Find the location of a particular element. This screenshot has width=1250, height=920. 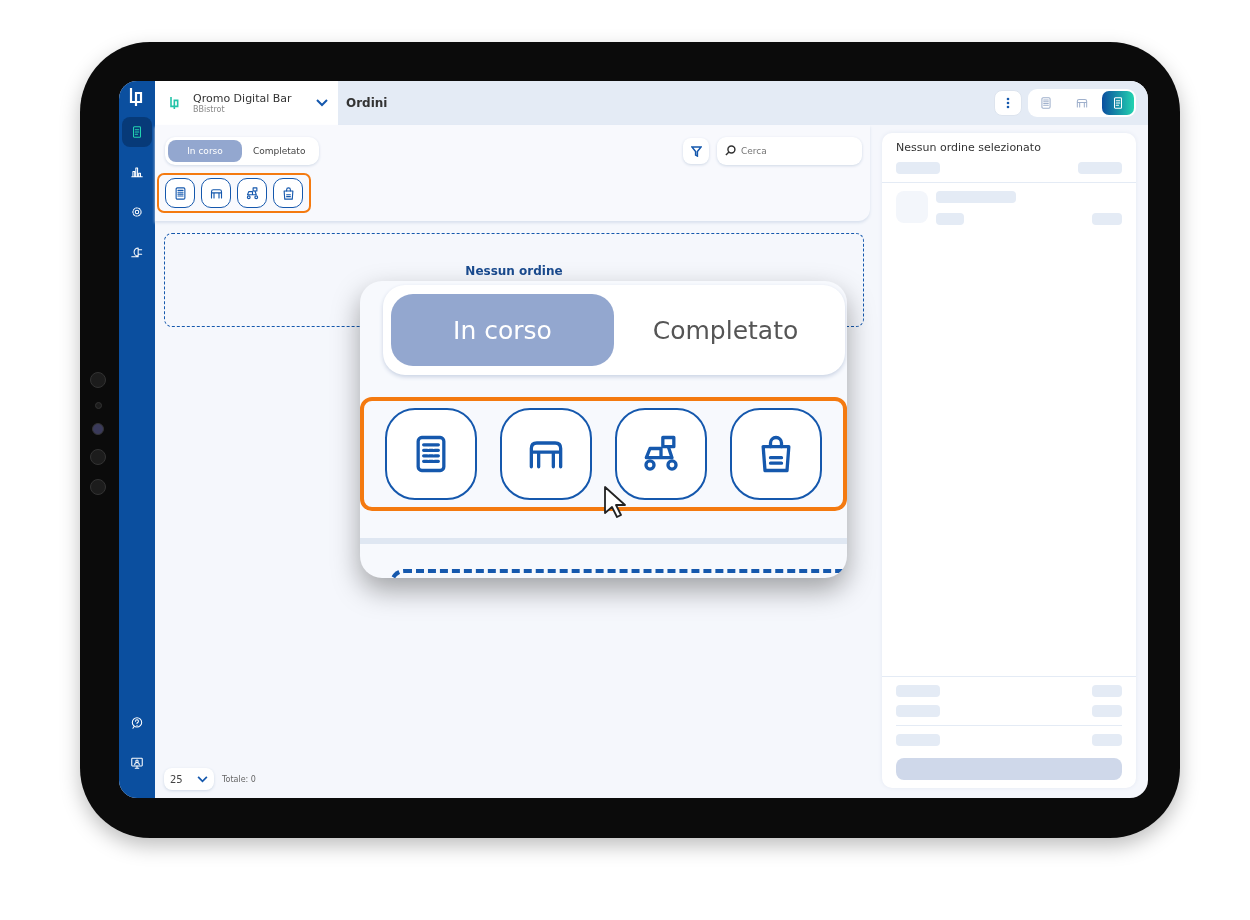

logo is located at coordinates (175, 103).